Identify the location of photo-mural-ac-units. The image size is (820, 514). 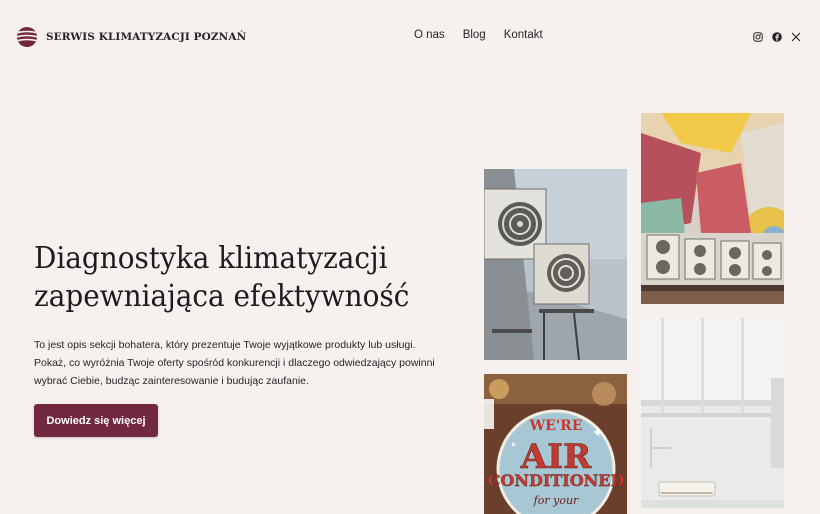
(712, 208).